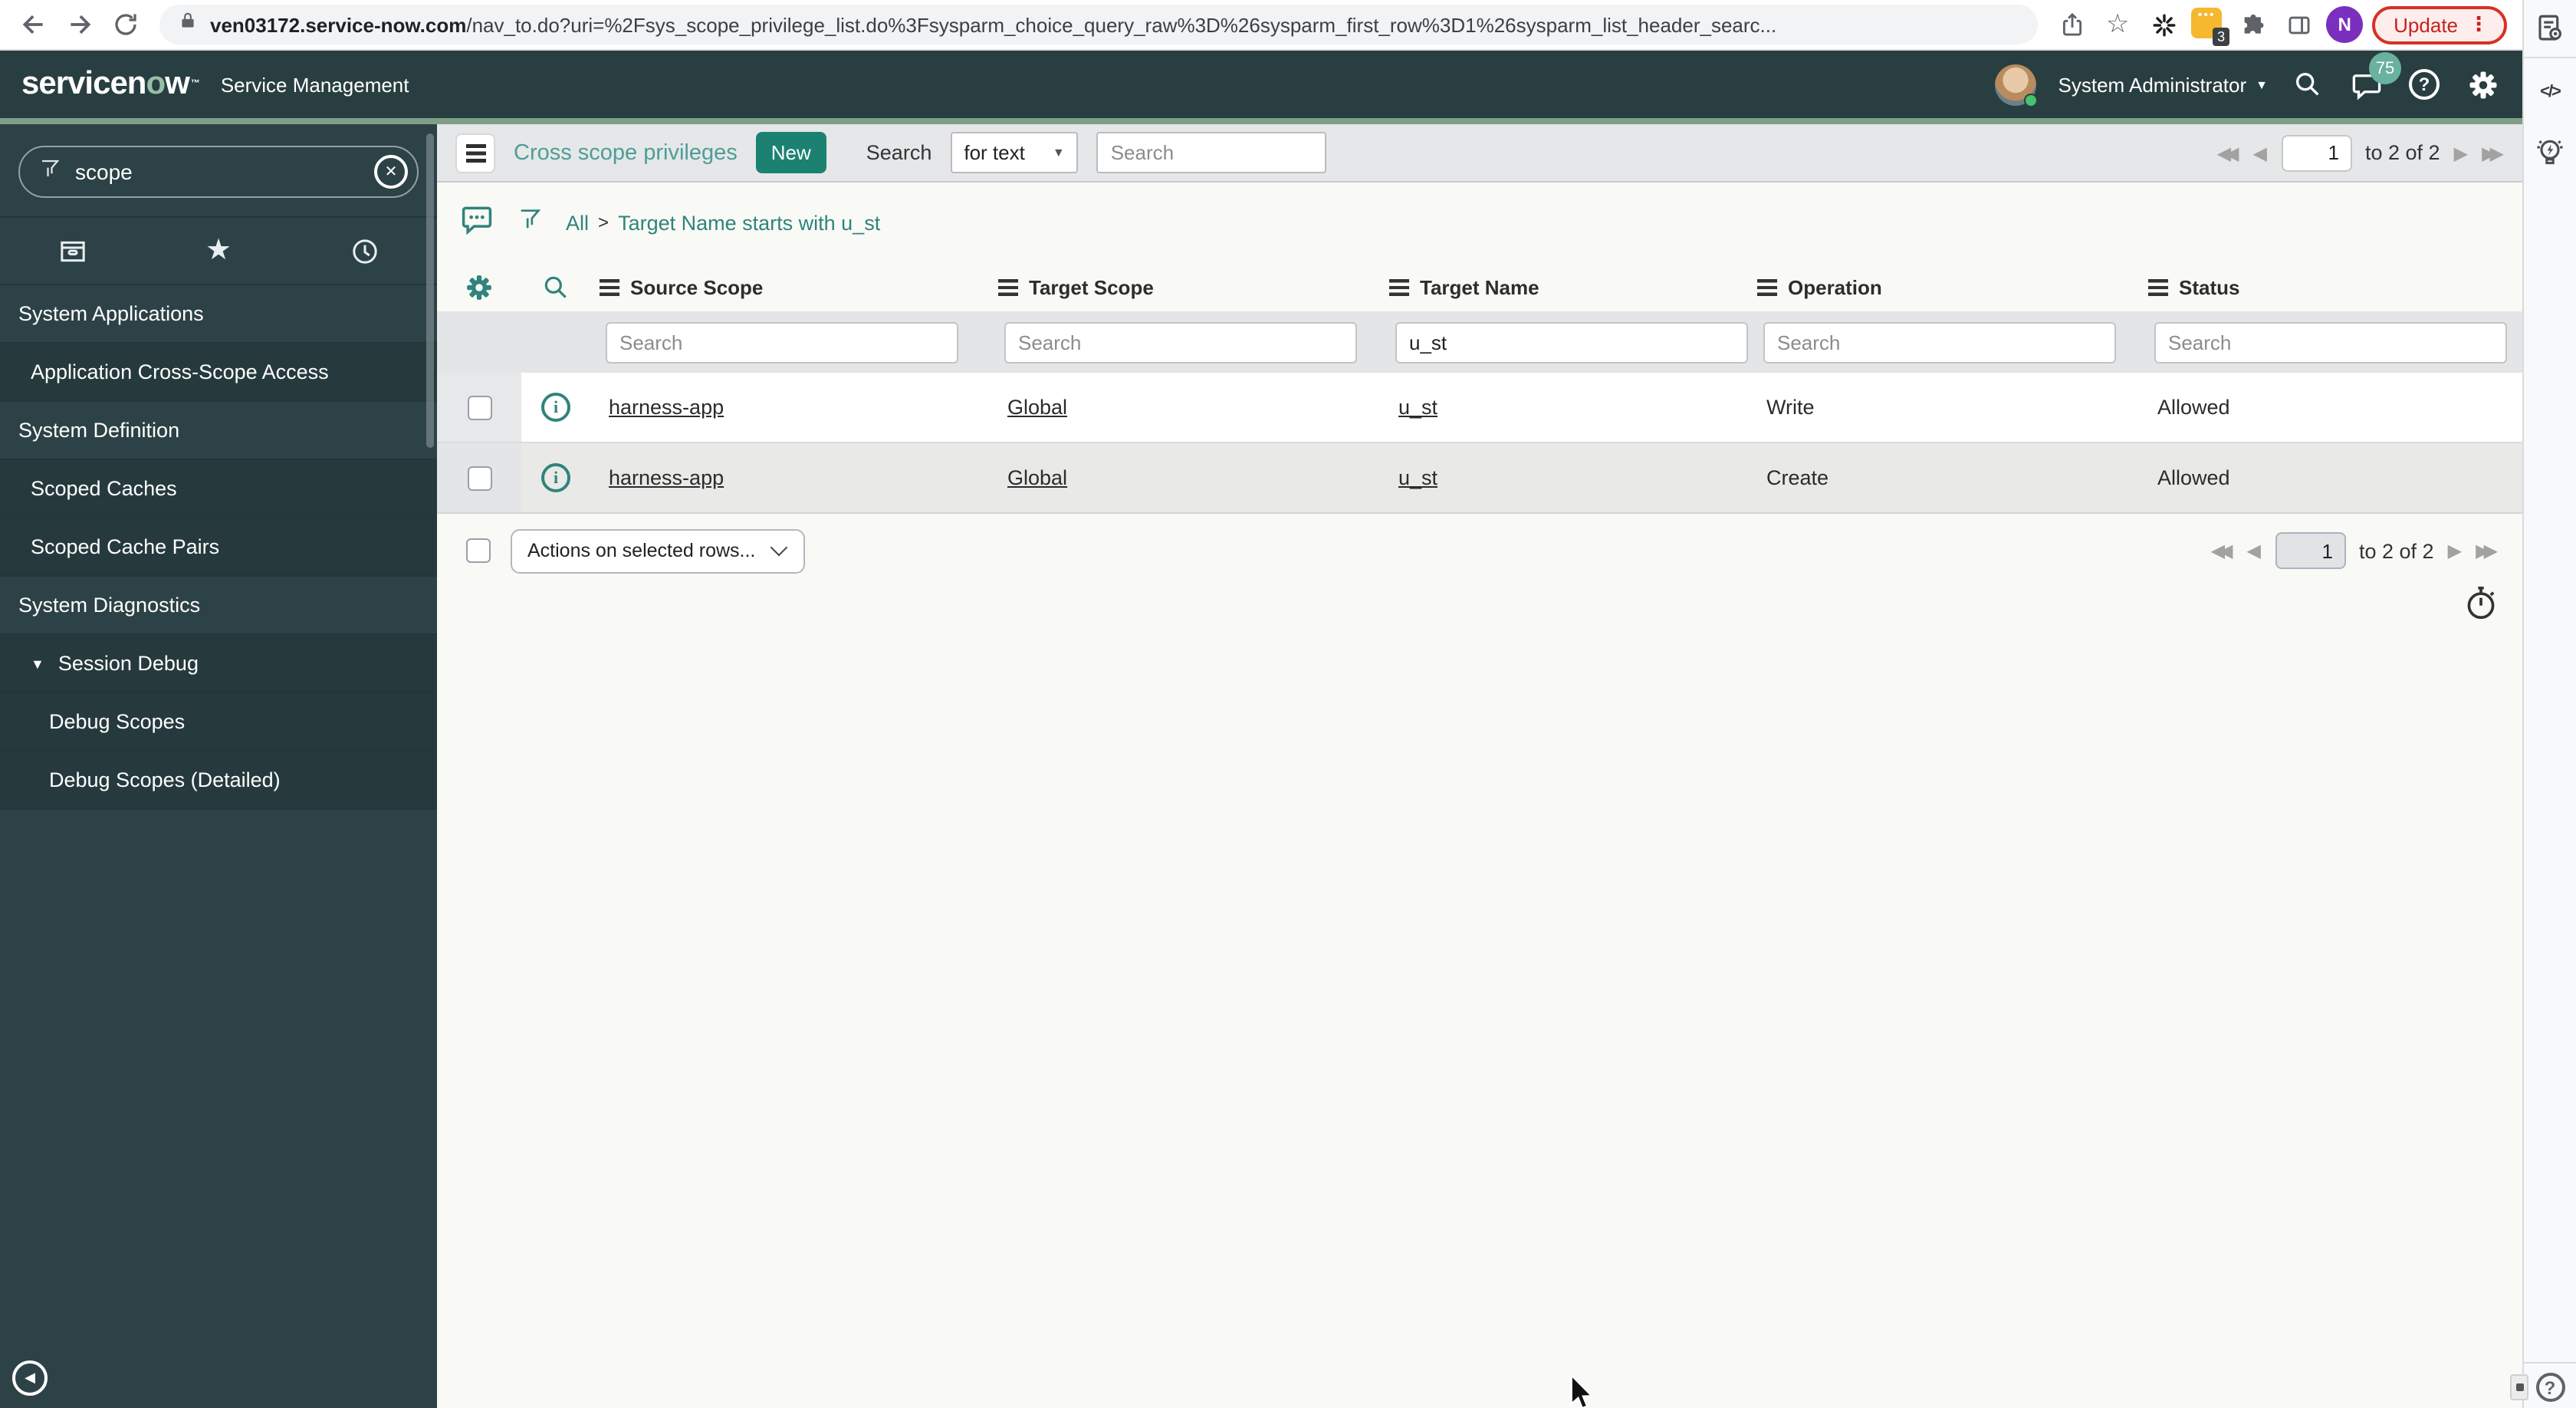  What do you see at coordinates (2221, 37) in the screenshot?
I see `extension-badge: 3` at bounding box center [2221, 37].